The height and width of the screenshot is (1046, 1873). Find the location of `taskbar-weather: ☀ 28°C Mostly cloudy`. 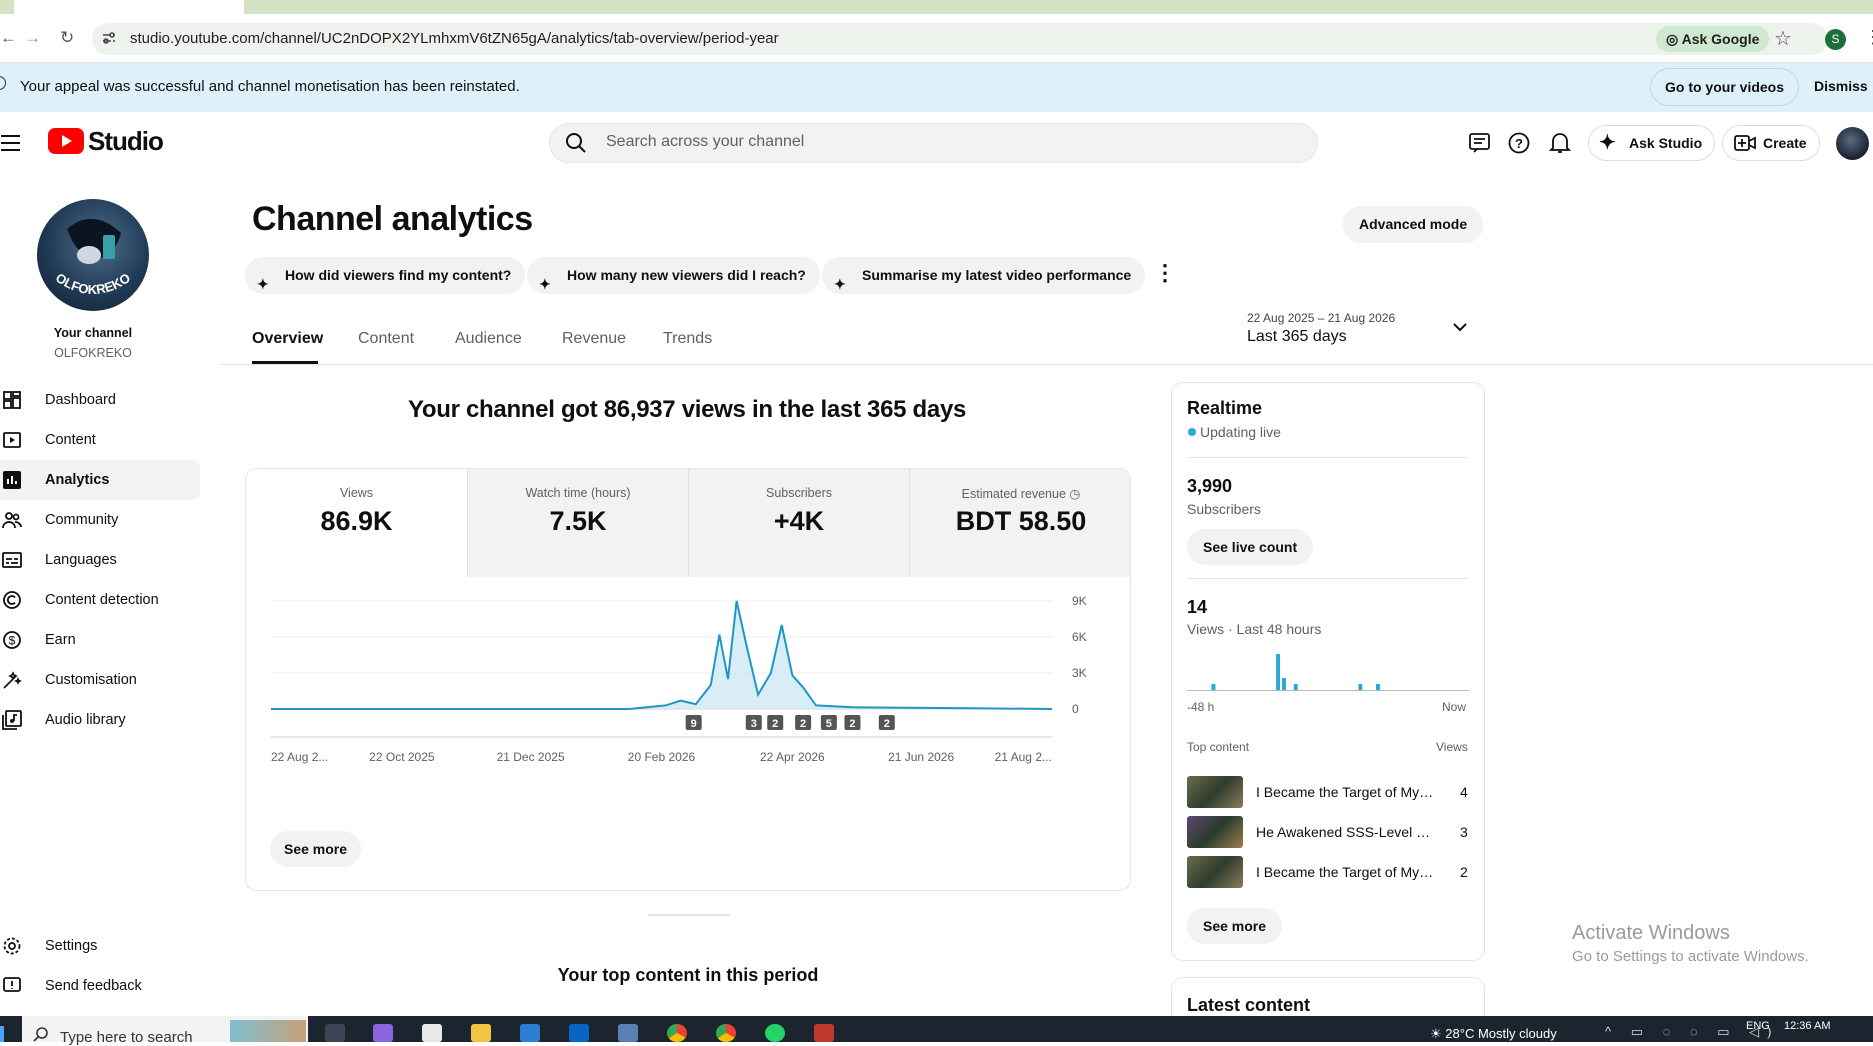

taskbar-weather: ☀ 28°C Mostly cloudy is located at coordinates (1493, 1034).